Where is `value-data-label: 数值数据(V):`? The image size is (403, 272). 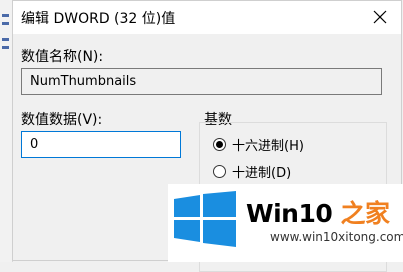
value-data-label: 数值数据(V): is located at coordinates (62, 120).